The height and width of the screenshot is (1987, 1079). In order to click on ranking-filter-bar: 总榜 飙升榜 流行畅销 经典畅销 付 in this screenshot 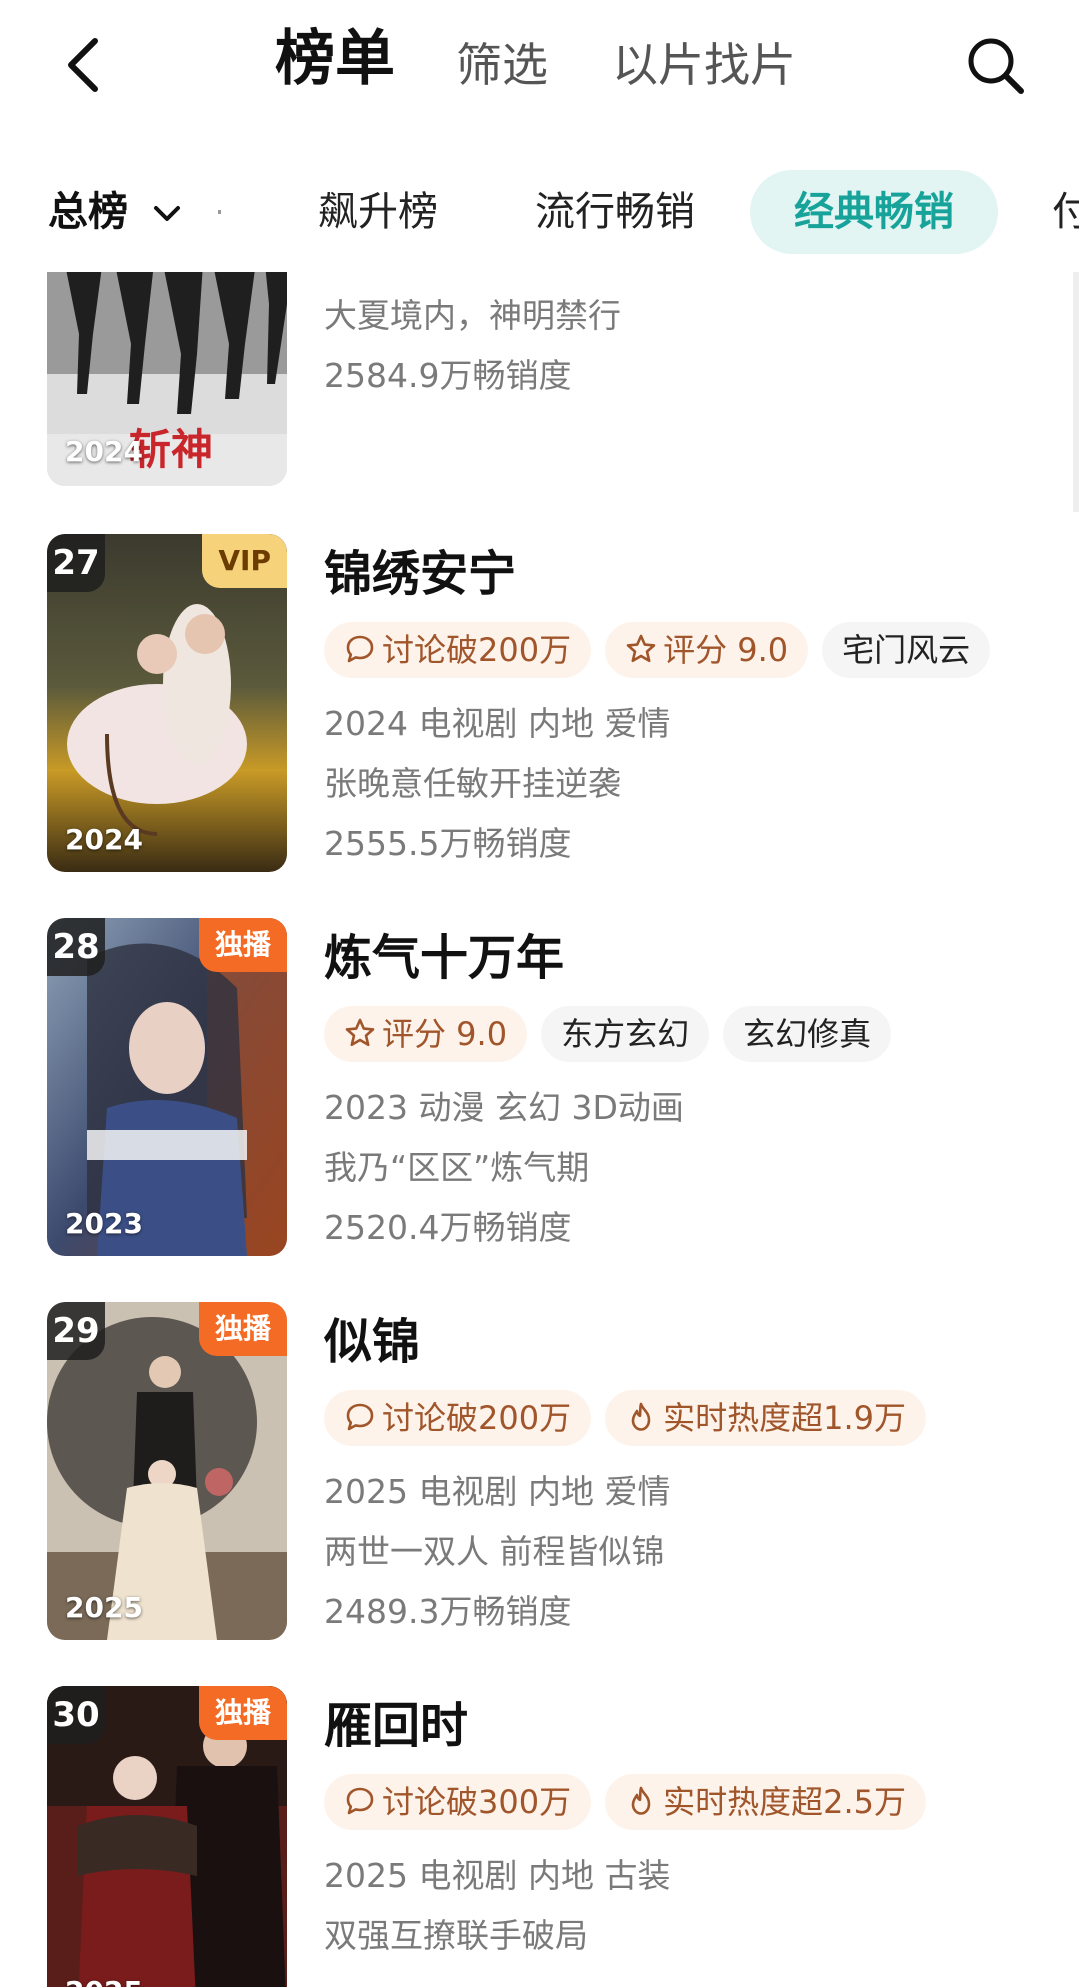, I will do `click(539, 211)`.